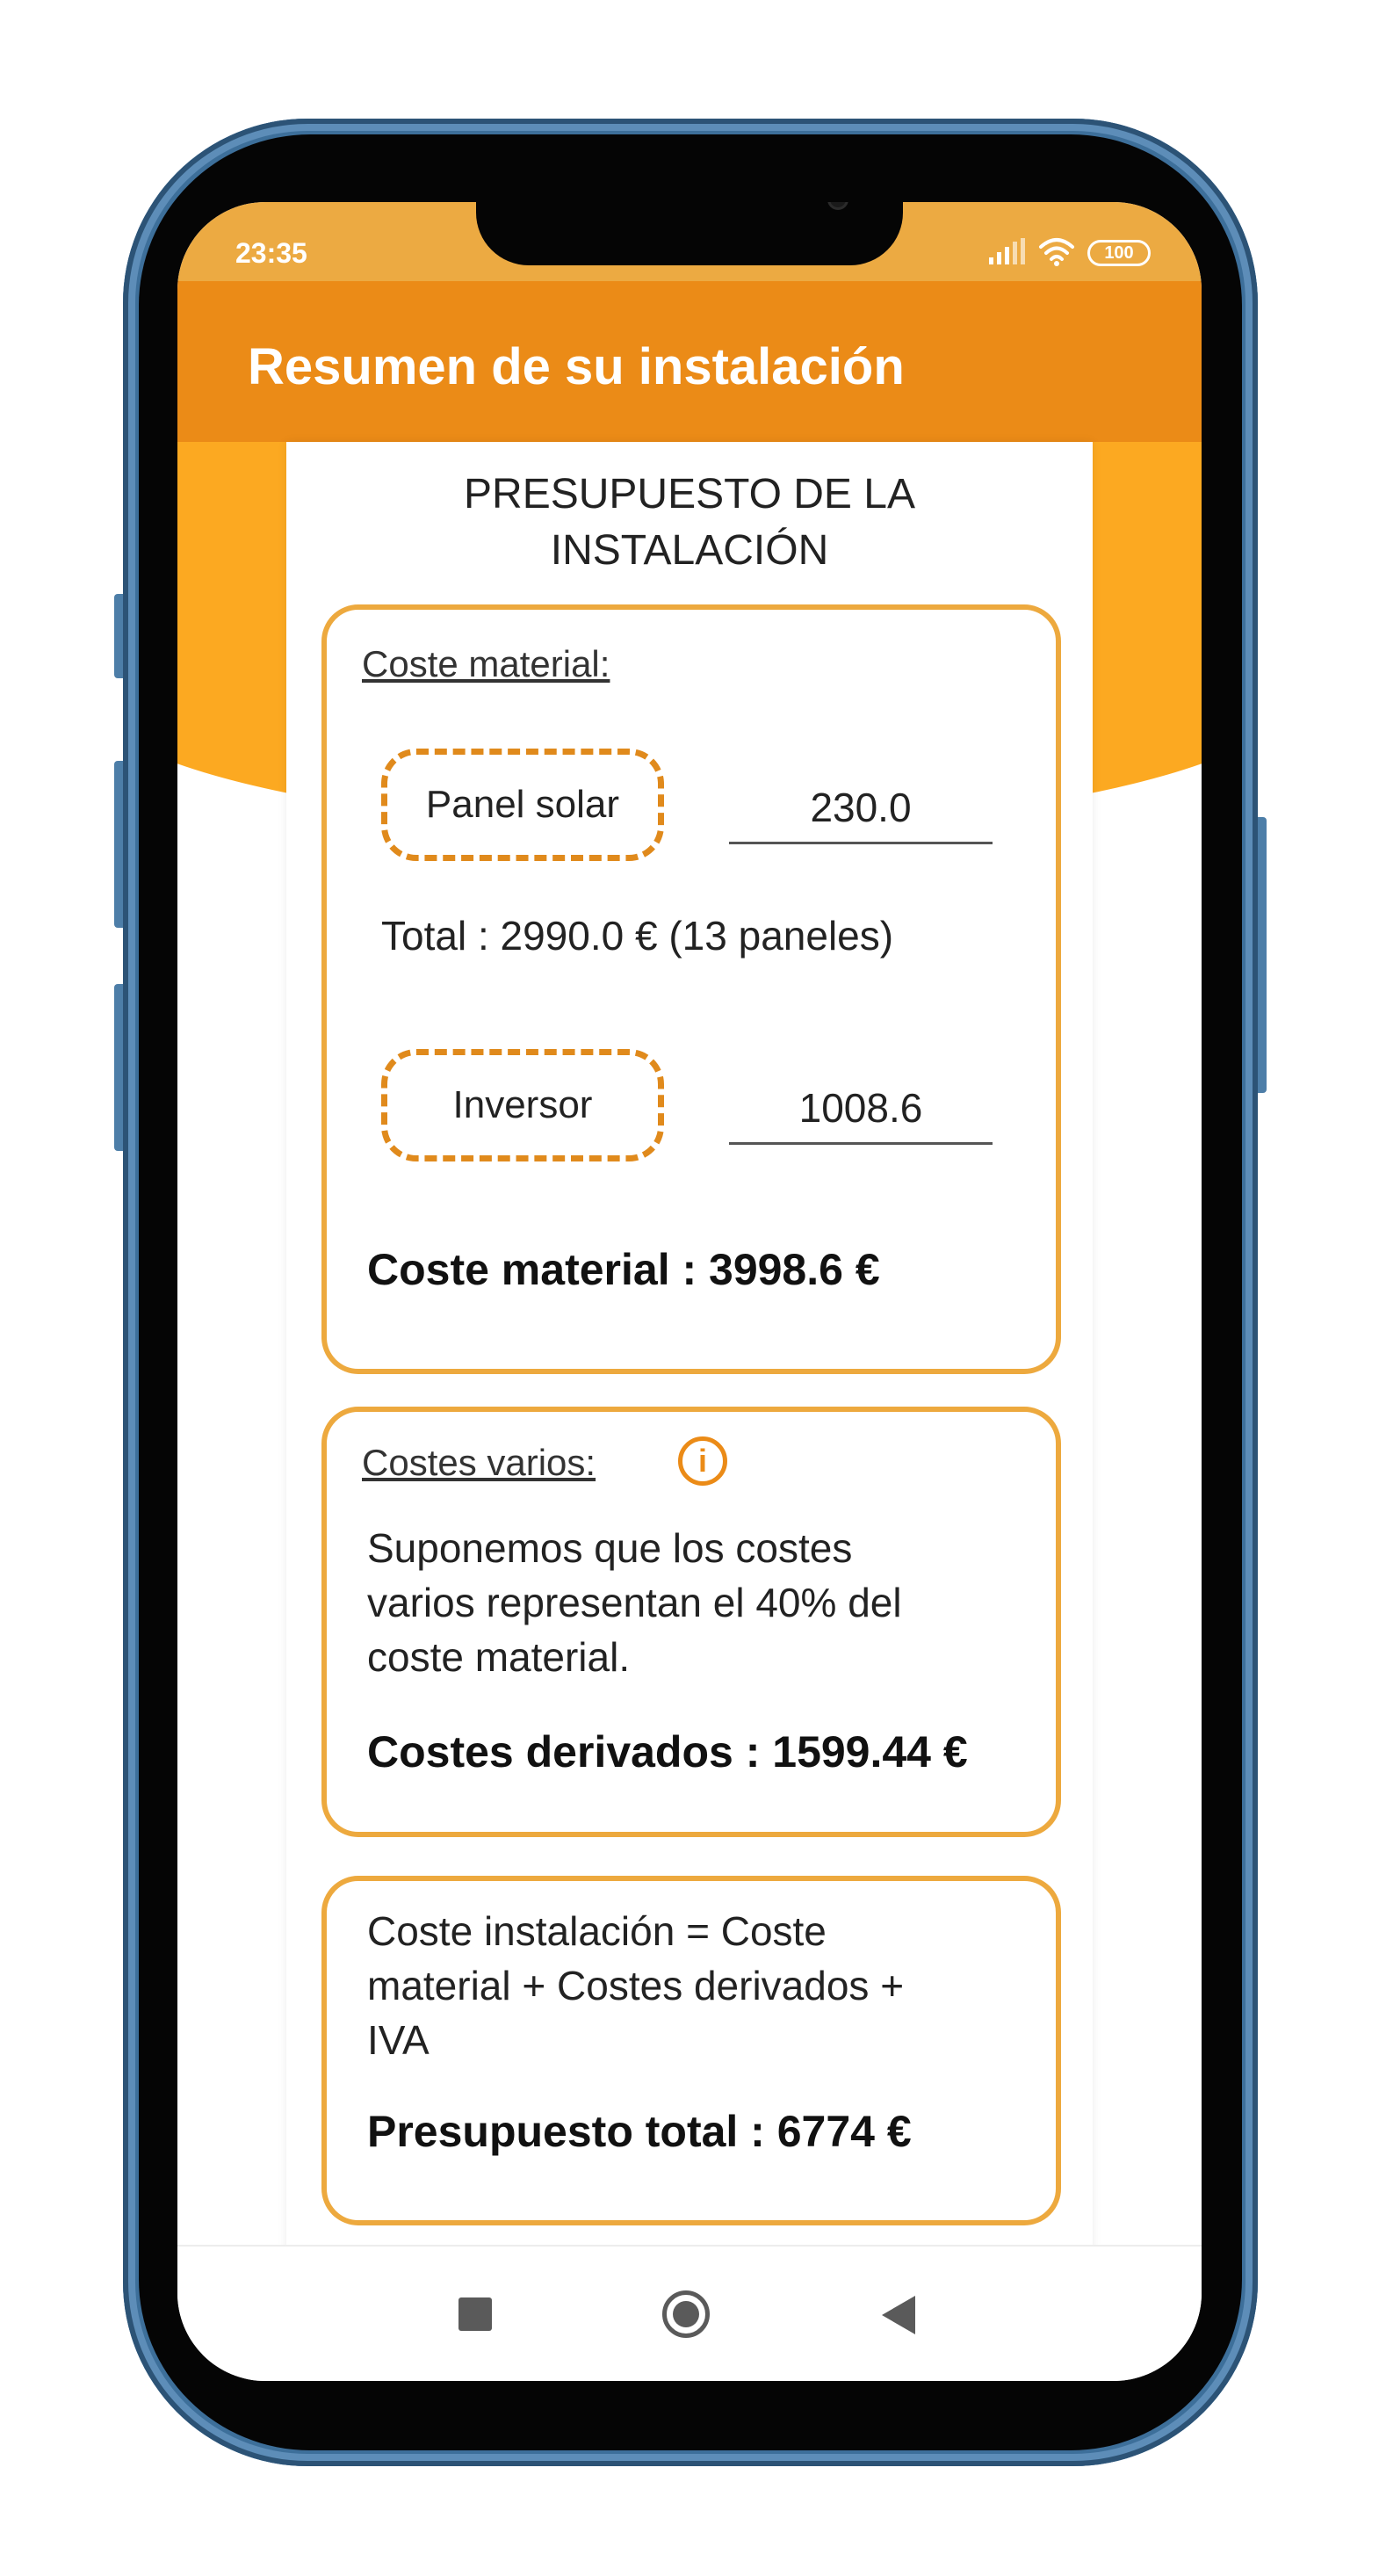 This screenshot has height=2576, width=1379. I want to click on panel-solar-label: Panel solar, so click(522, 804).